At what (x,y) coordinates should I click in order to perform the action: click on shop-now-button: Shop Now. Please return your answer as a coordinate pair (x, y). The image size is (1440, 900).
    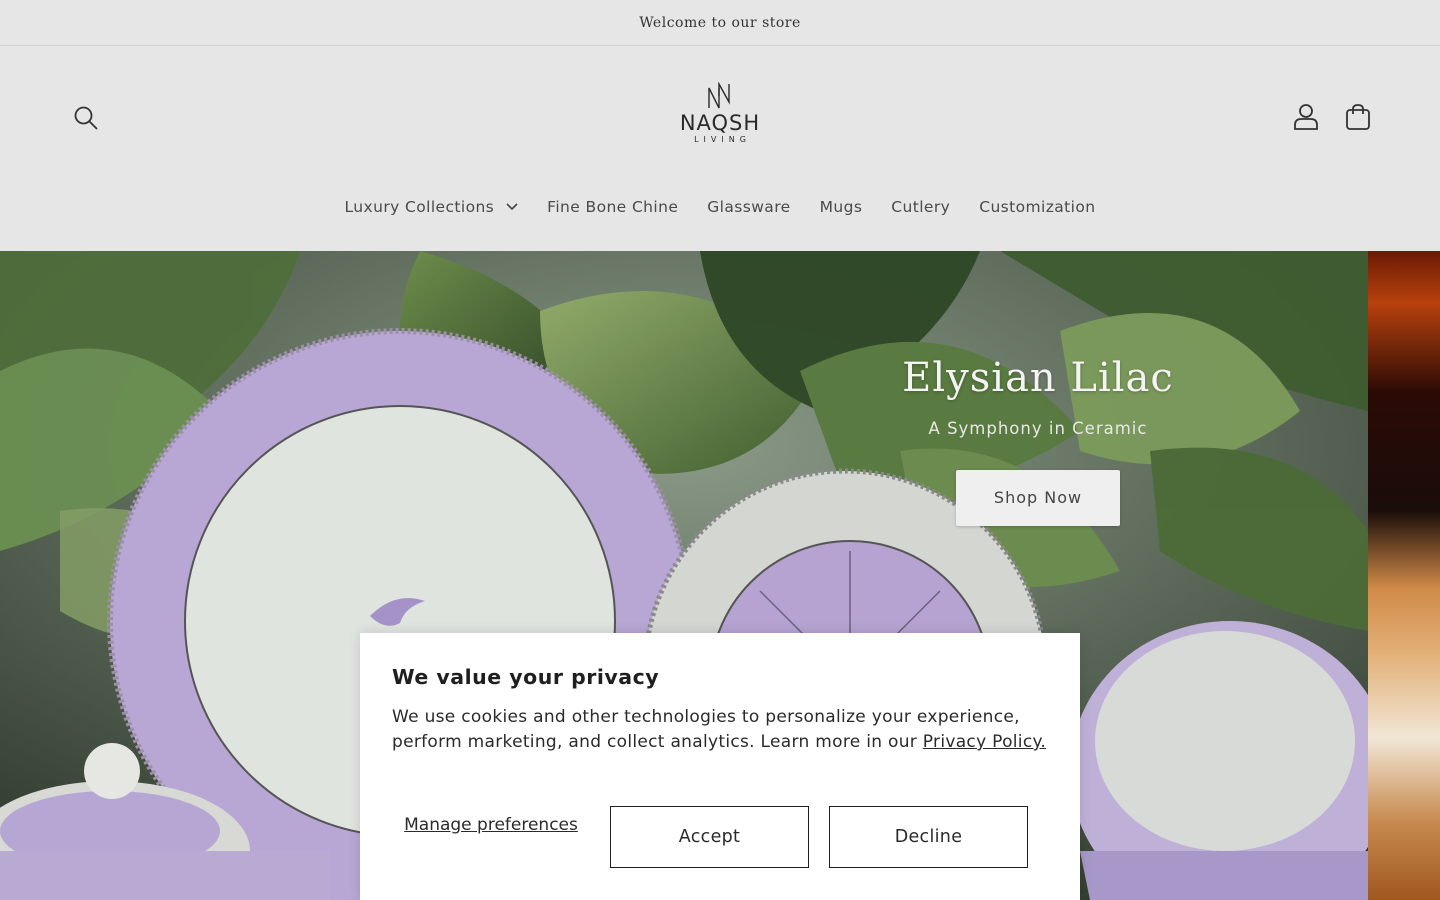
    Looking at the image, I should click on (1038, 498).